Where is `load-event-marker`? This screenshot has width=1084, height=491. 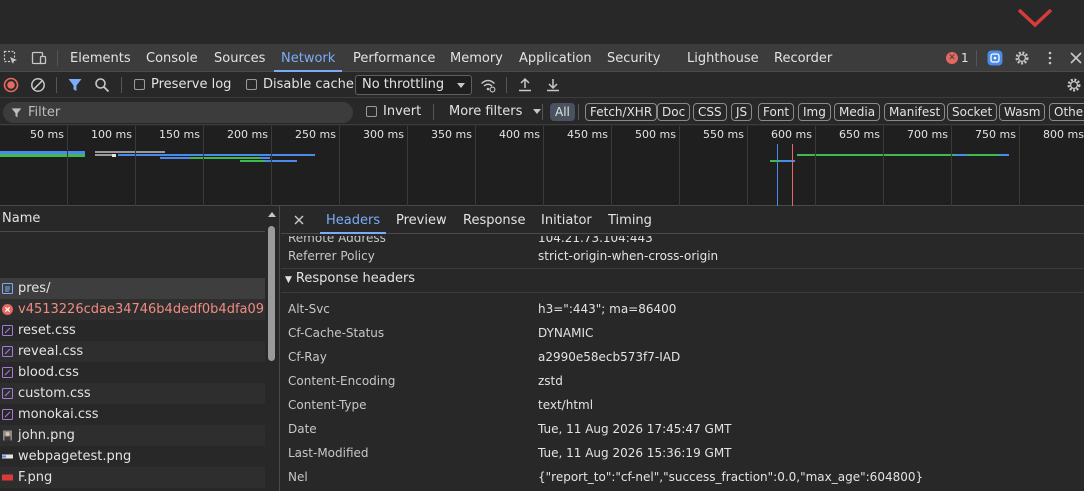
load-event-marker is located at coordinates (792, 175).